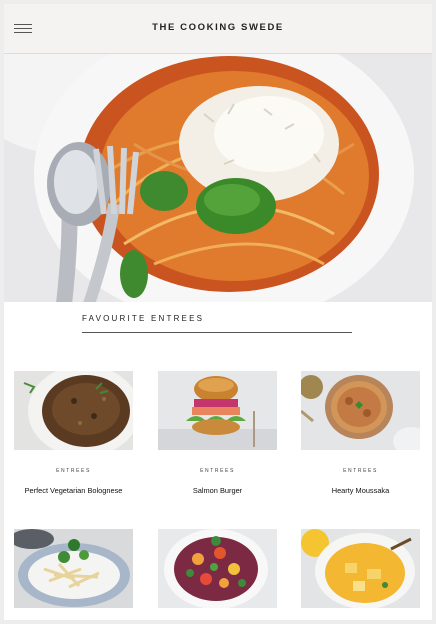 This screenshot has height=624, width=436. I want to click on recipe-title: Hearty Moussaka, so click(360, 490).